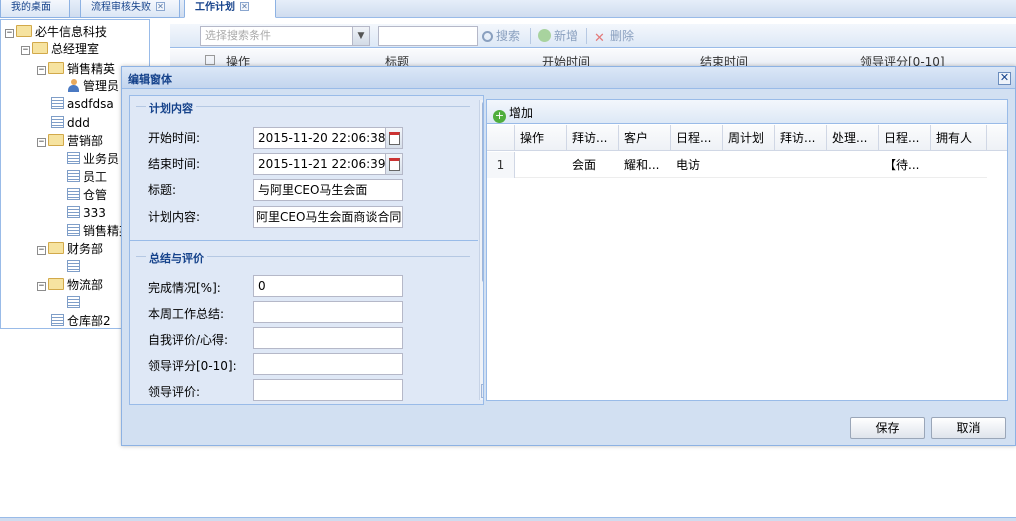  I want to click on cell-visit: 会面, so click(593, 165).